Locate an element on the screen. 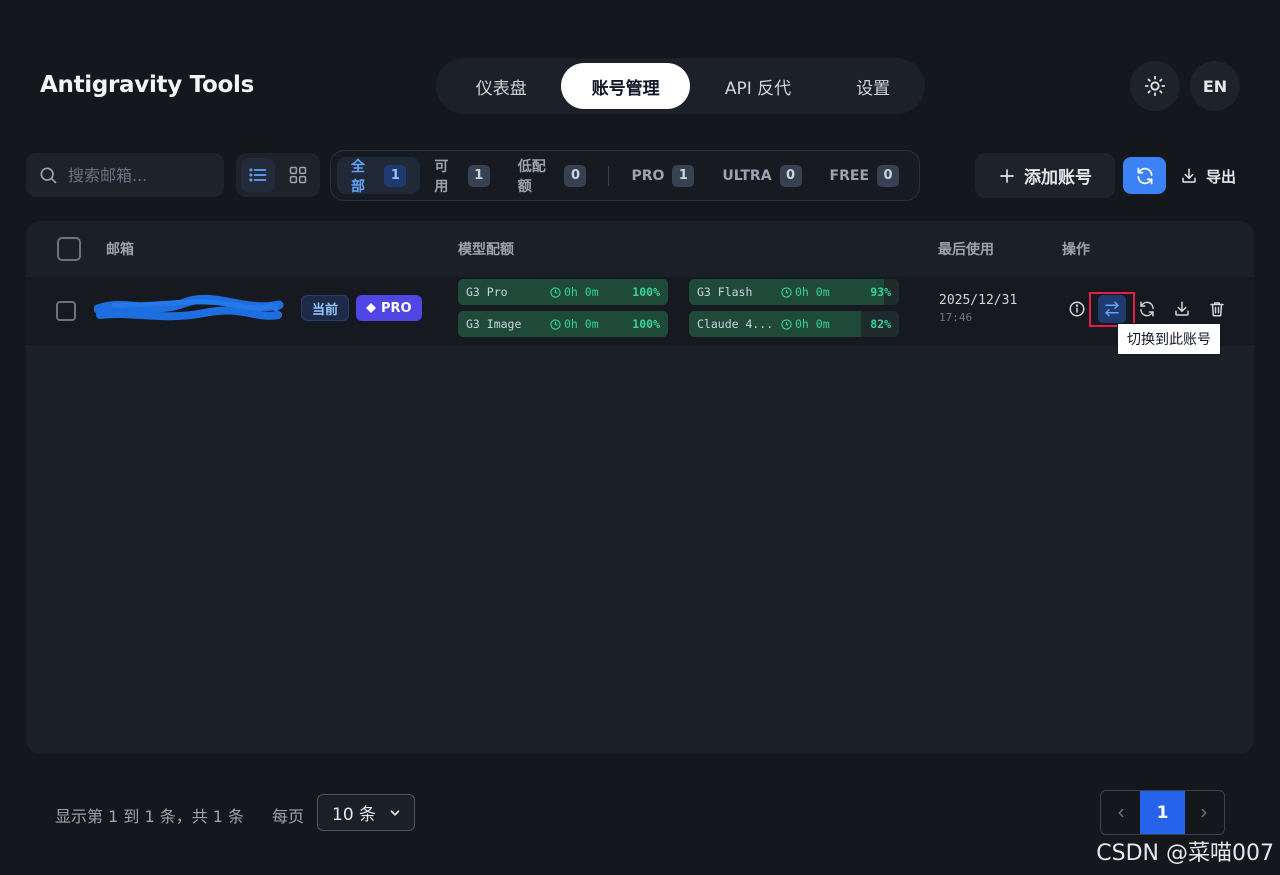 The image size is (1280, 875). search-icon is located at coordinates (48, 175).